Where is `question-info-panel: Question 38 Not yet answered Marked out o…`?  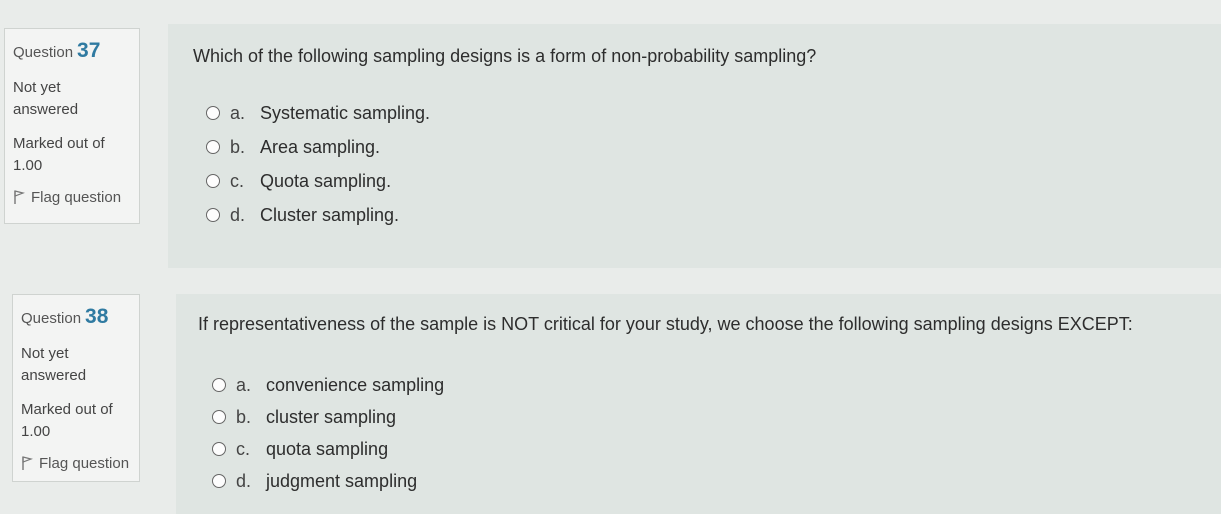 question-info-panel: Question 38 Not yet answered Marked out o… is located at coordinates (76, 388).